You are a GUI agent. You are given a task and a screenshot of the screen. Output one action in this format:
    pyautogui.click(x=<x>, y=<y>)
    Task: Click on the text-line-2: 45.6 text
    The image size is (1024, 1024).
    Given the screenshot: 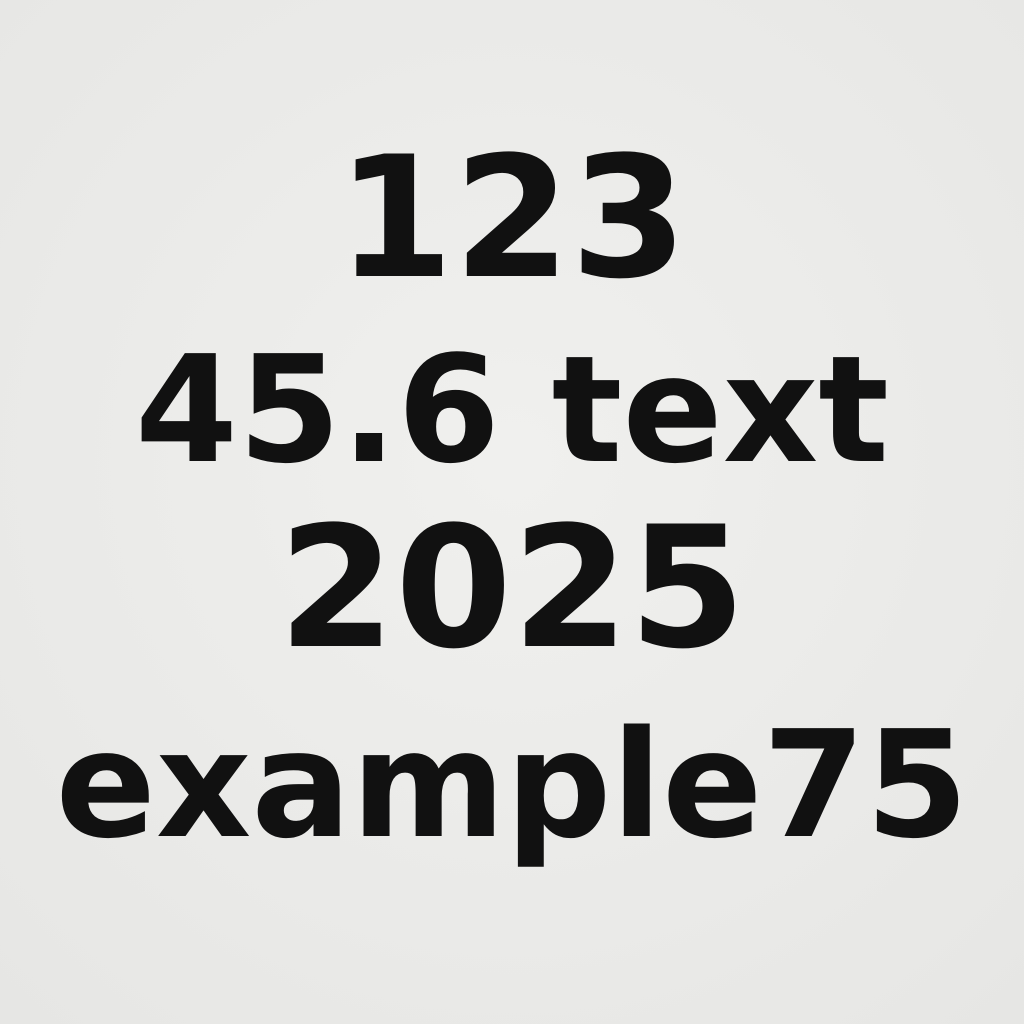 What is the action you would take?
    pyautogui.click(x=512, y=410)
    